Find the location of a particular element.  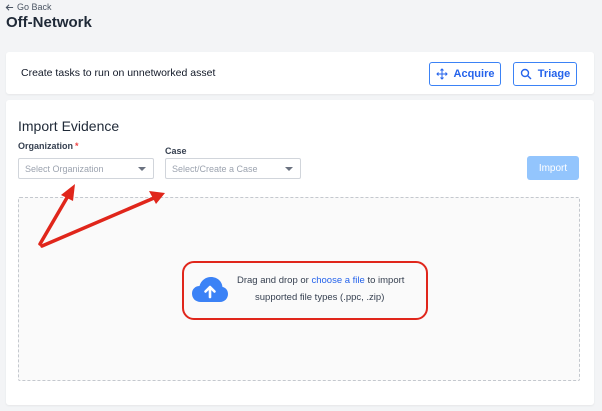

annotation-highlight-box is located at coordinates (305, 290).